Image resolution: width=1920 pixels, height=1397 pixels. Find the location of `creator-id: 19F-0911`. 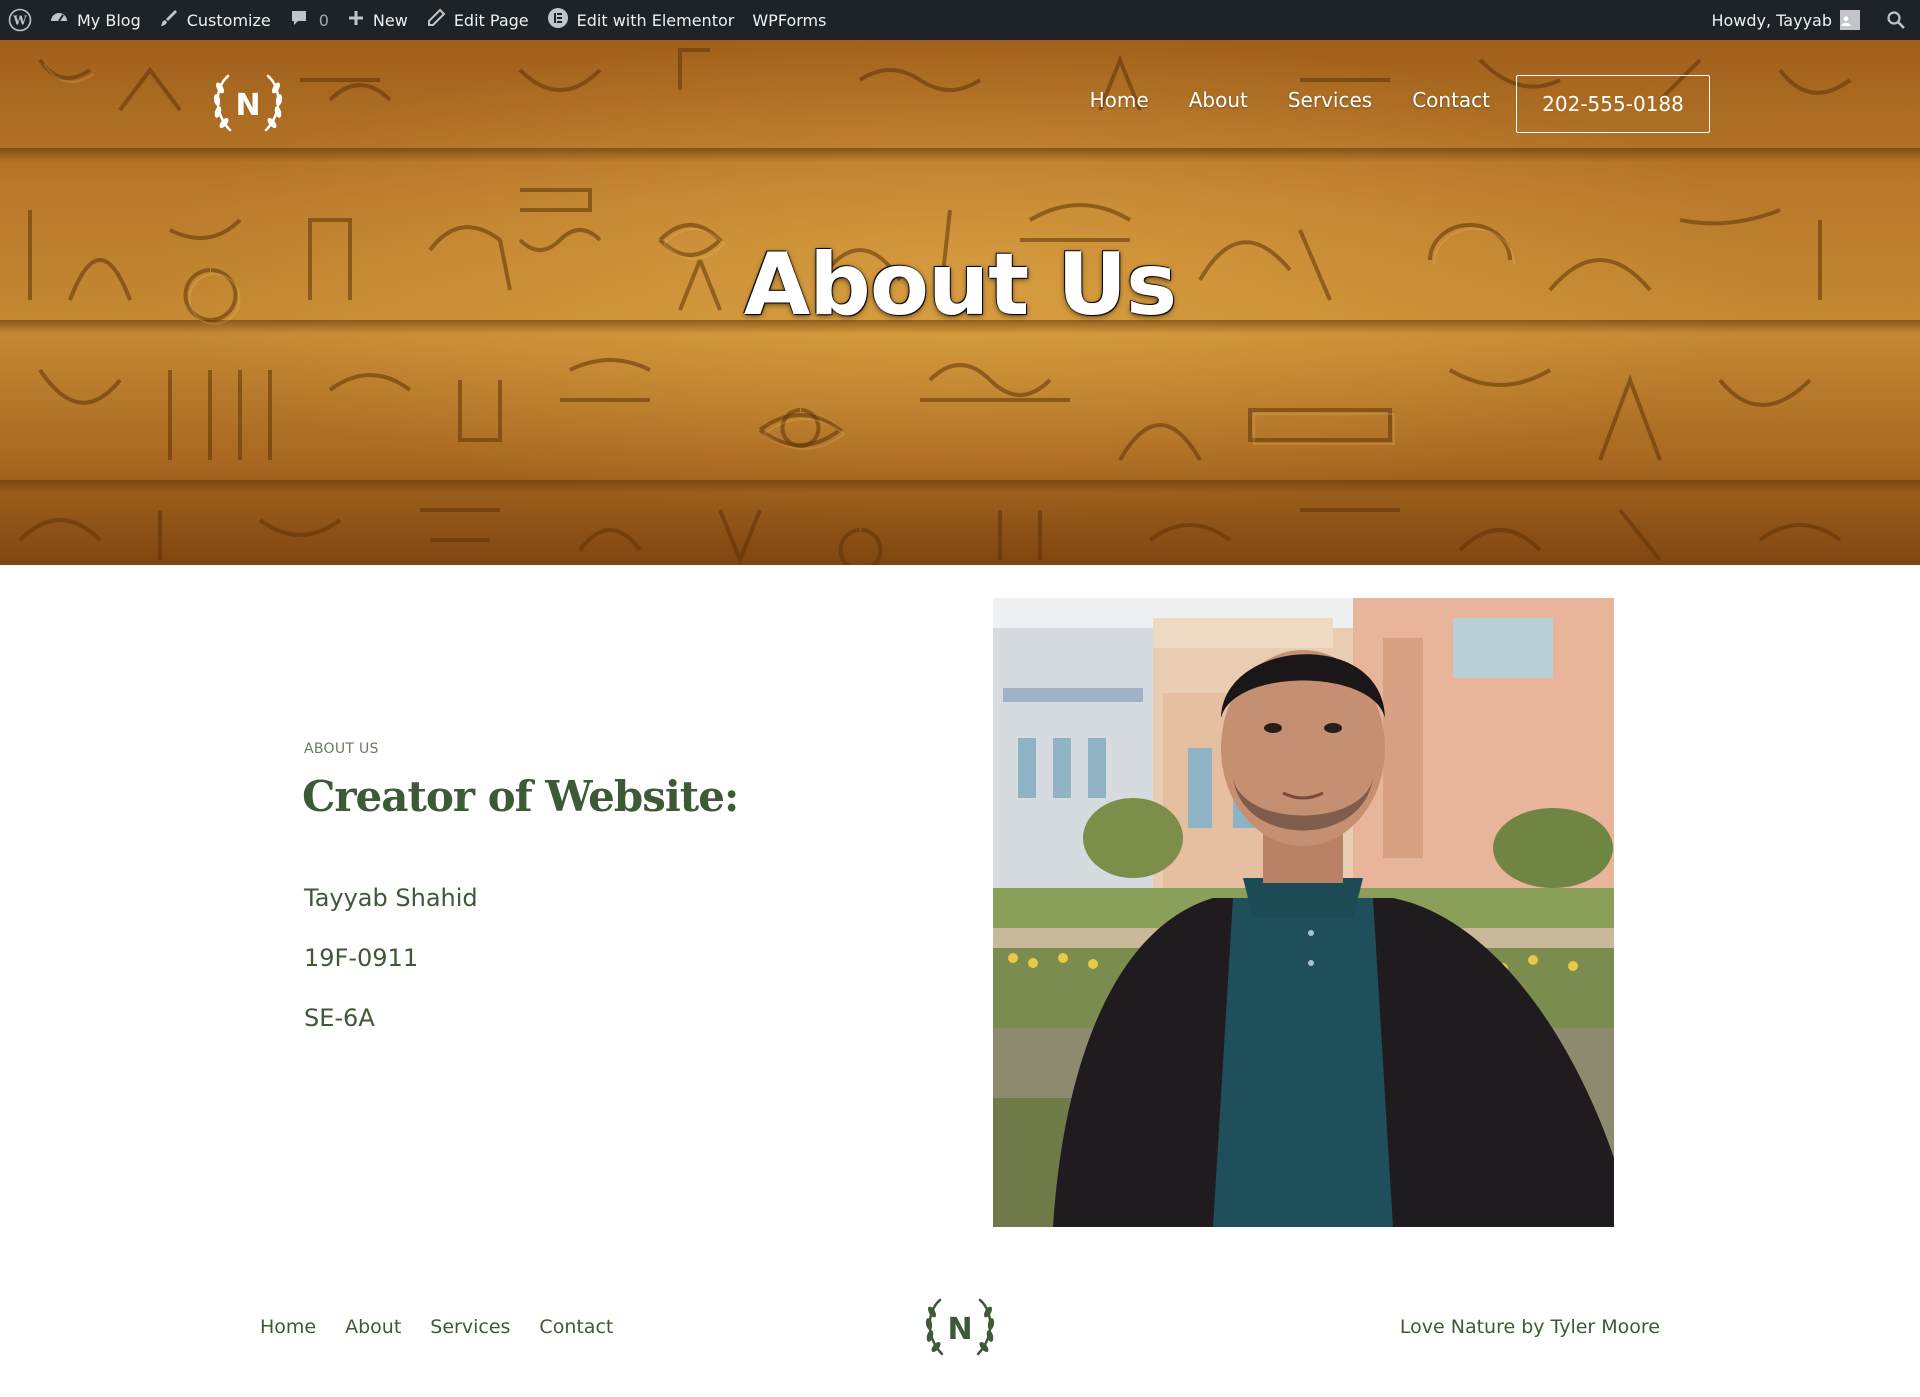

creator-id: 19F-0911 is located at coordinates (361, 958).